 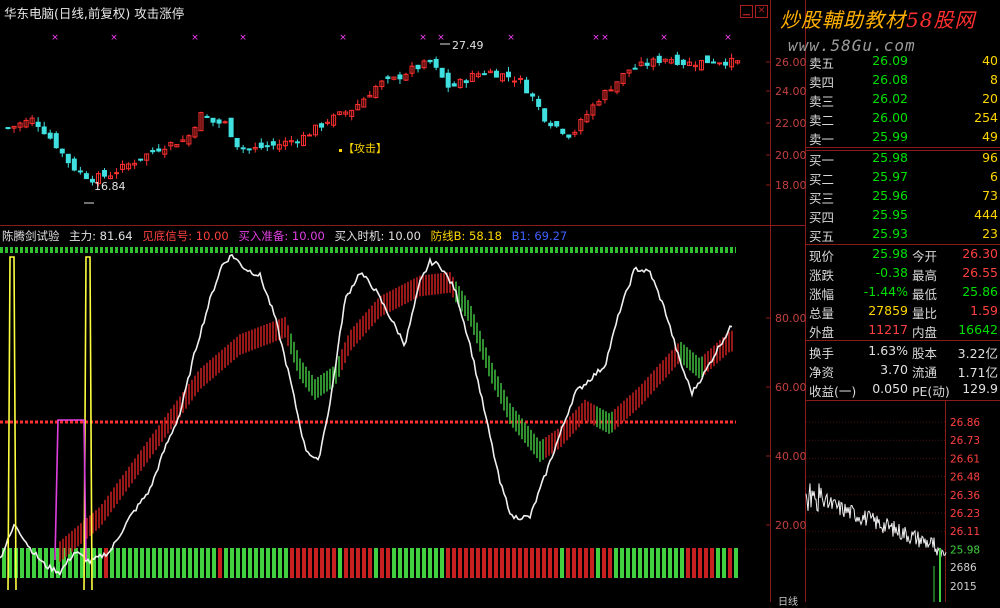 I want to click on indicator-item: 买入时机: 10.00, so click(x=377, y=236).